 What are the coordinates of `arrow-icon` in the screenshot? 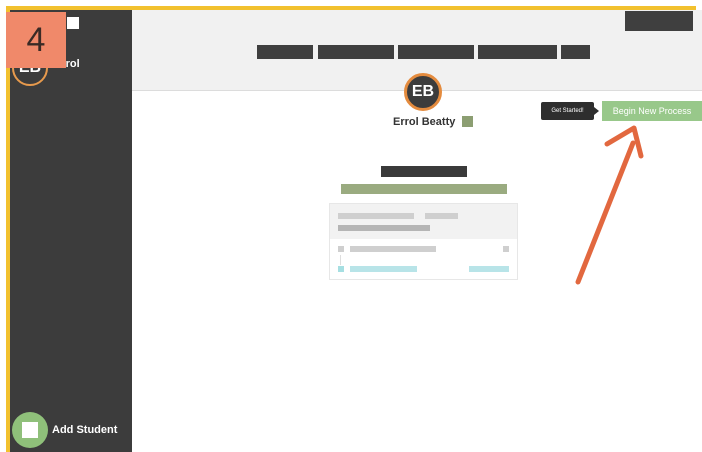 It's located at (609, 205).